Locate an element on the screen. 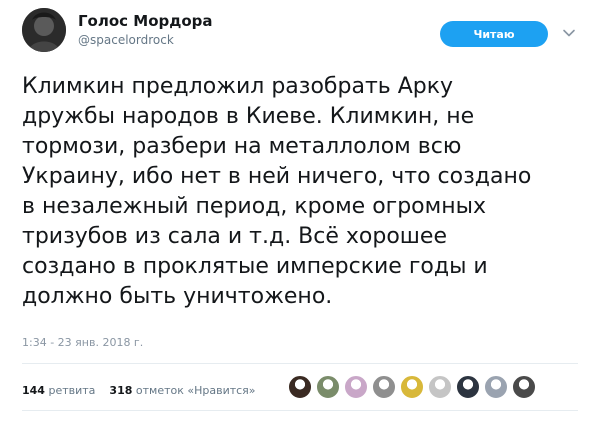  author-display-name: Голос Мордора is located at coordinates (145, 21).